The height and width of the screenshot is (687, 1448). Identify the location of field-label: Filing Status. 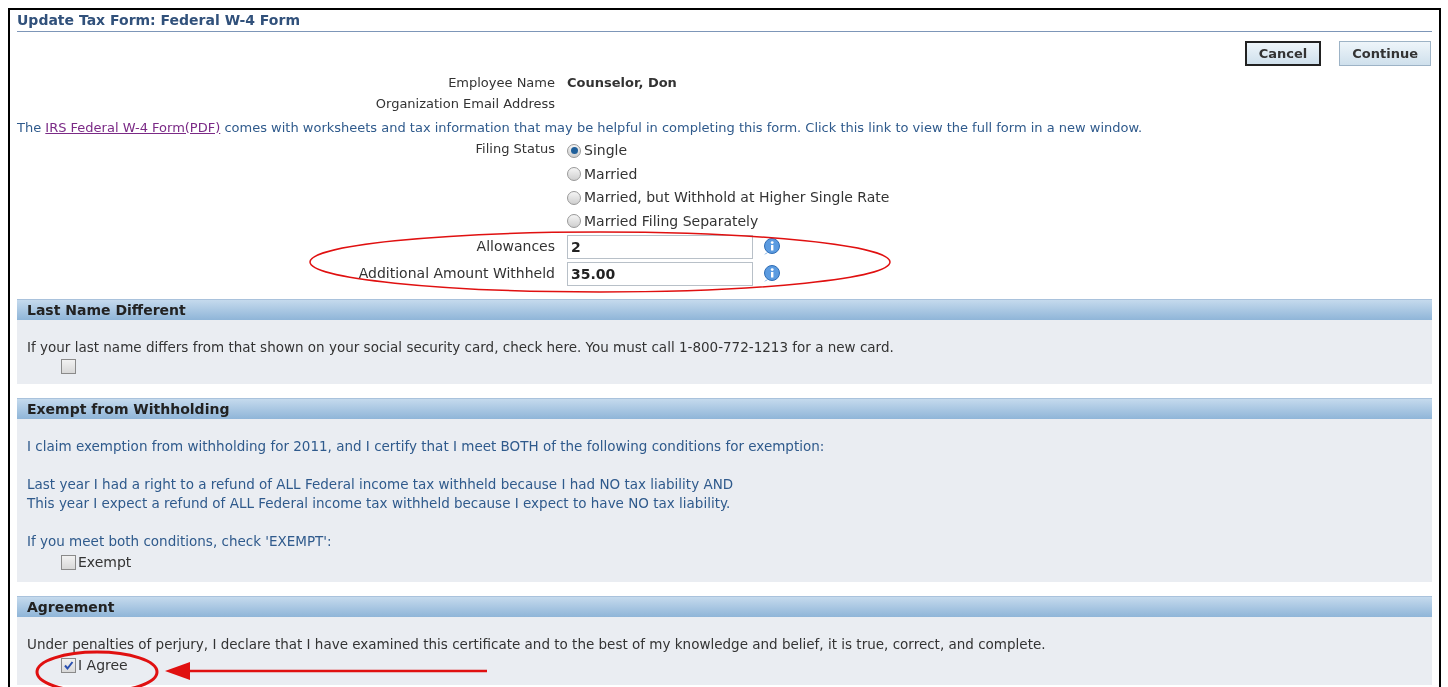
(514, 149).